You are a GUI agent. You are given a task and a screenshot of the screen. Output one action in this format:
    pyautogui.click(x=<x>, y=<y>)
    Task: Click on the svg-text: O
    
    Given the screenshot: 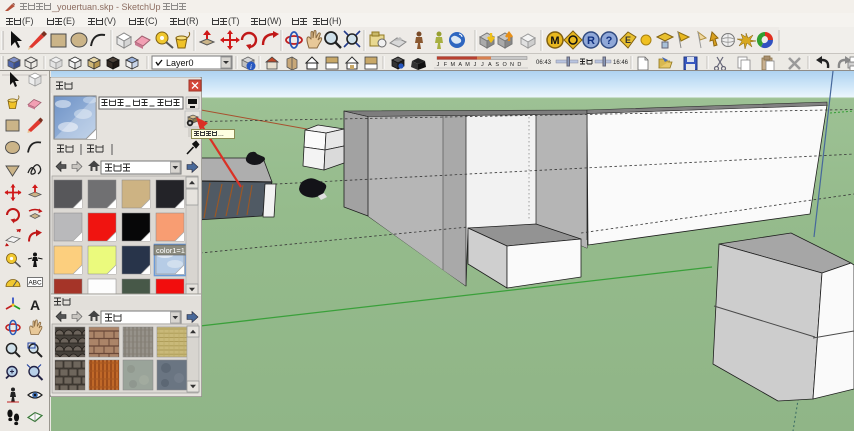 What is the action you would take?
    pyautogui.click(x=504, y=65)
    